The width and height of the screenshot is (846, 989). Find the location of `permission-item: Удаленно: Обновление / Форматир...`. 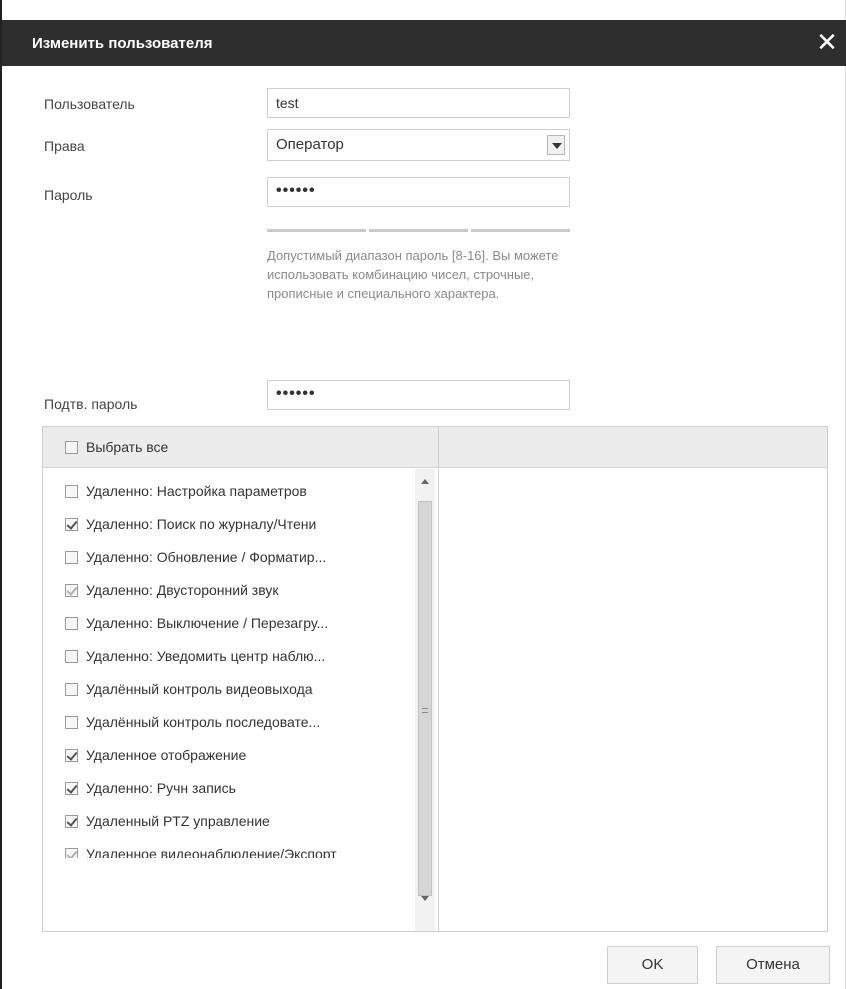

permission-item: Удаленно: Обновление / Форматир... is located at coordinates (237, 559).